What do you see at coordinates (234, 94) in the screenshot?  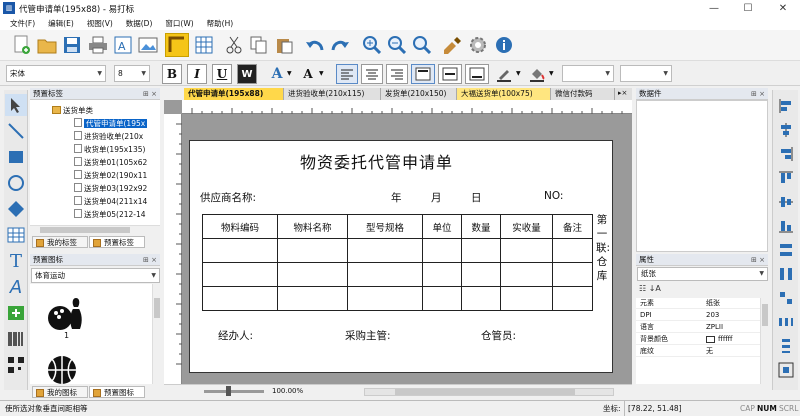 I see `doc-tab-active: 代管申请单(195x88)` at bounding box center [234, 94].